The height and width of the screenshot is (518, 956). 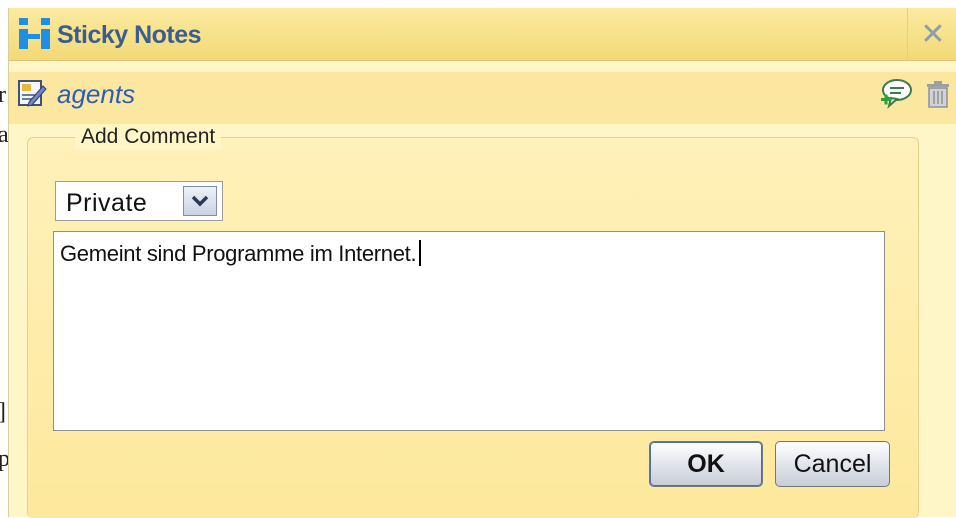 I want to click on comment-text: Gemeint sind Programme im Internet., so click(x=238, y=253).